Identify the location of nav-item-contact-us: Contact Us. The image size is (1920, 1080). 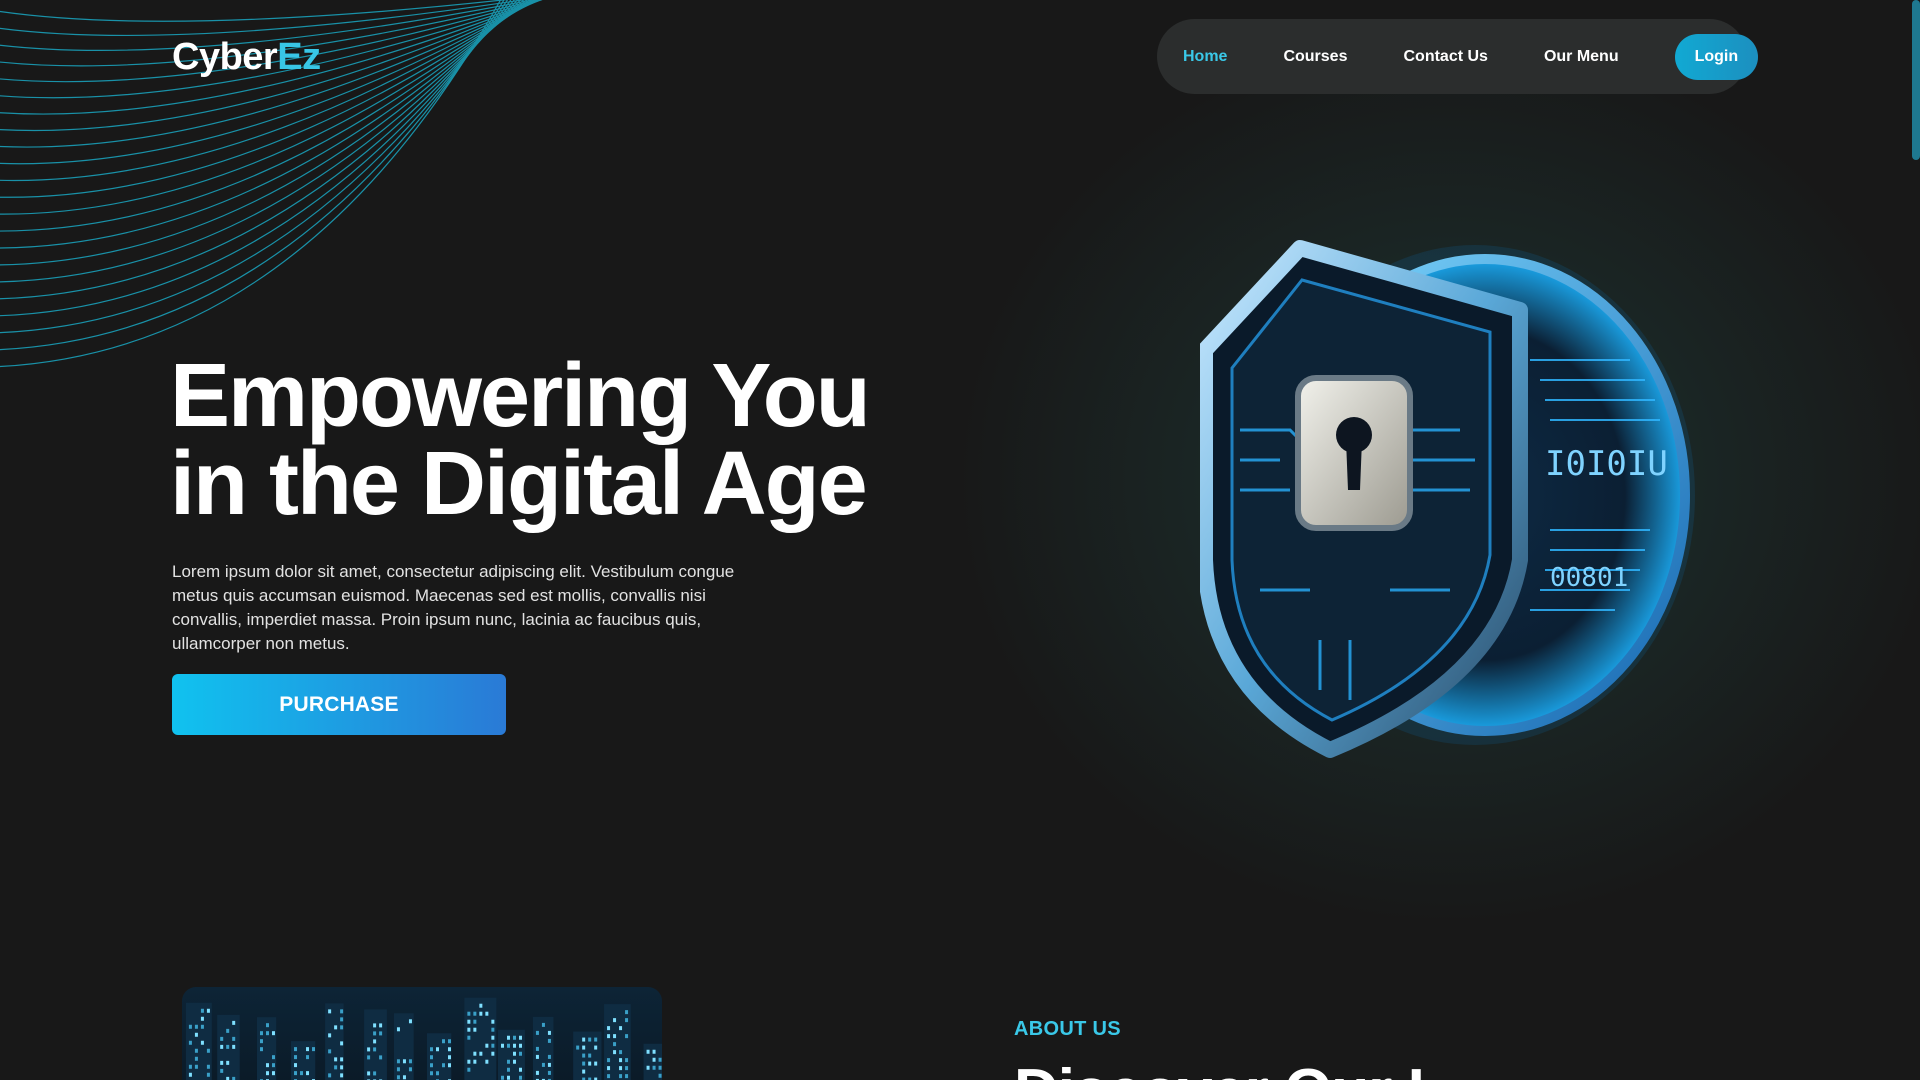
(1445, 57).